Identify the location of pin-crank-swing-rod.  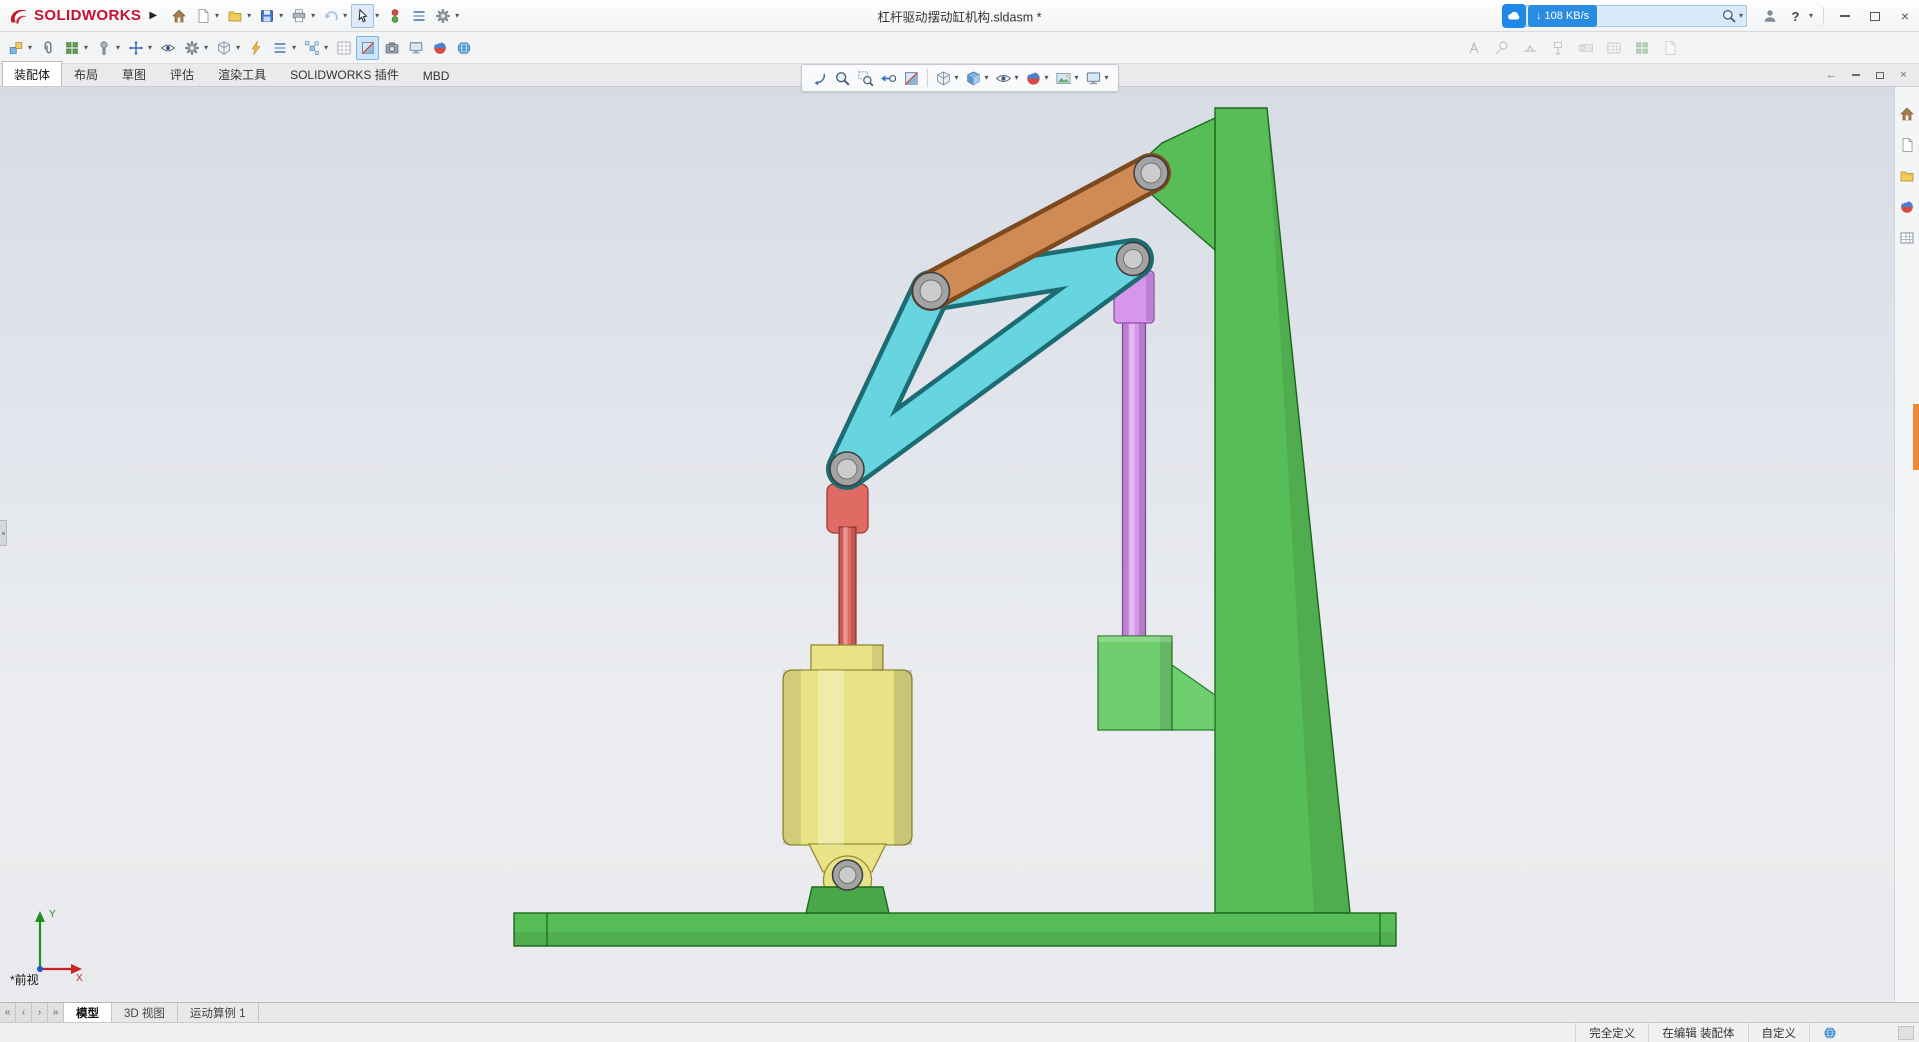
(1133, 259).